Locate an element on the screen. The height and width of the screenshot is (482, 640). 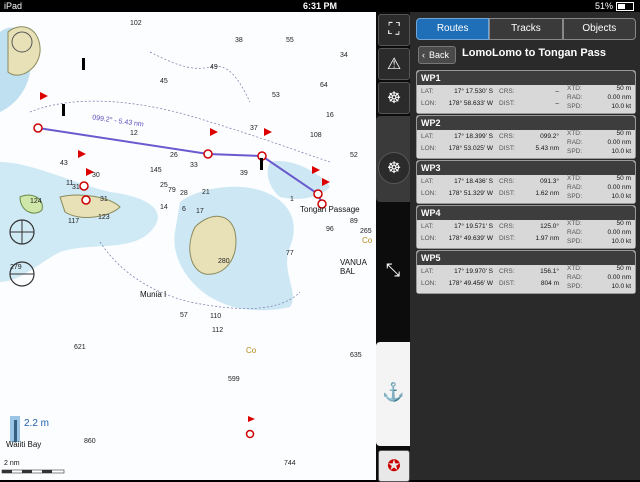
place-label: Tongan Passage is located at coordinates (330, 209).